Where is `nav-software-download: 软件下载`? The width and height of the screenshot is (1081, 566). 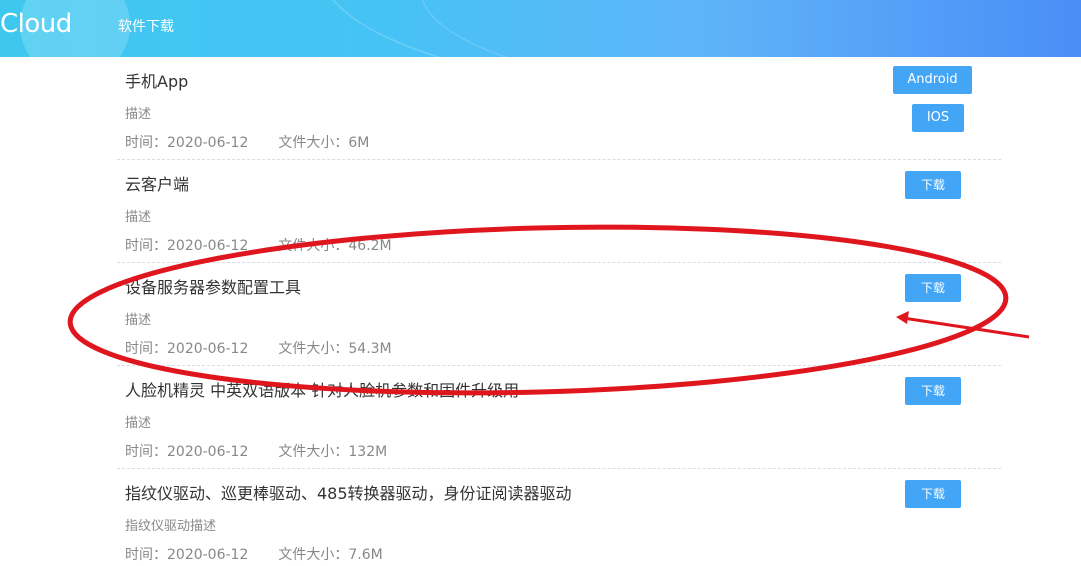 nav-software-download: 软件下载 is located at coordinates (146, 26).